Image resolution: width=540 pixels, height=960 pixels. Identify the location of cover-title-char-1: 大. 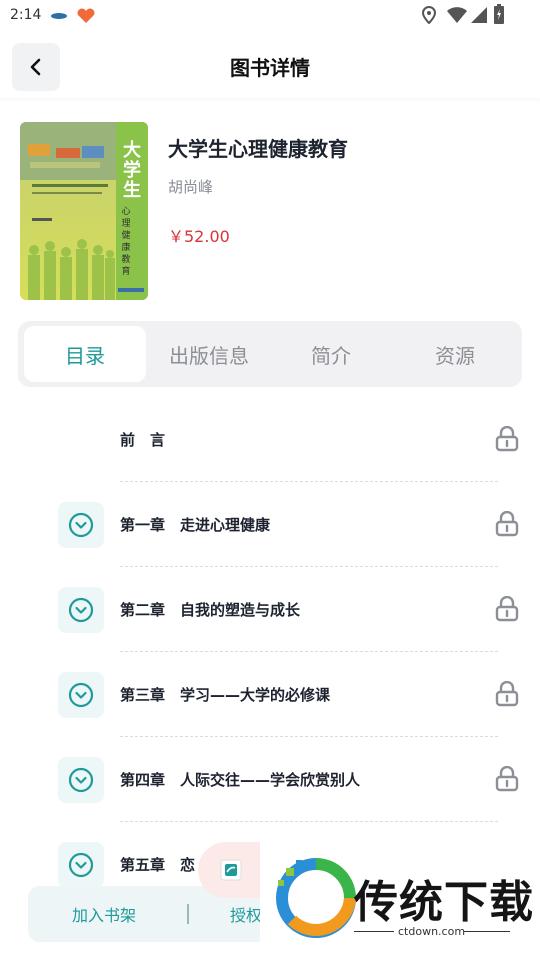
(132, 150).